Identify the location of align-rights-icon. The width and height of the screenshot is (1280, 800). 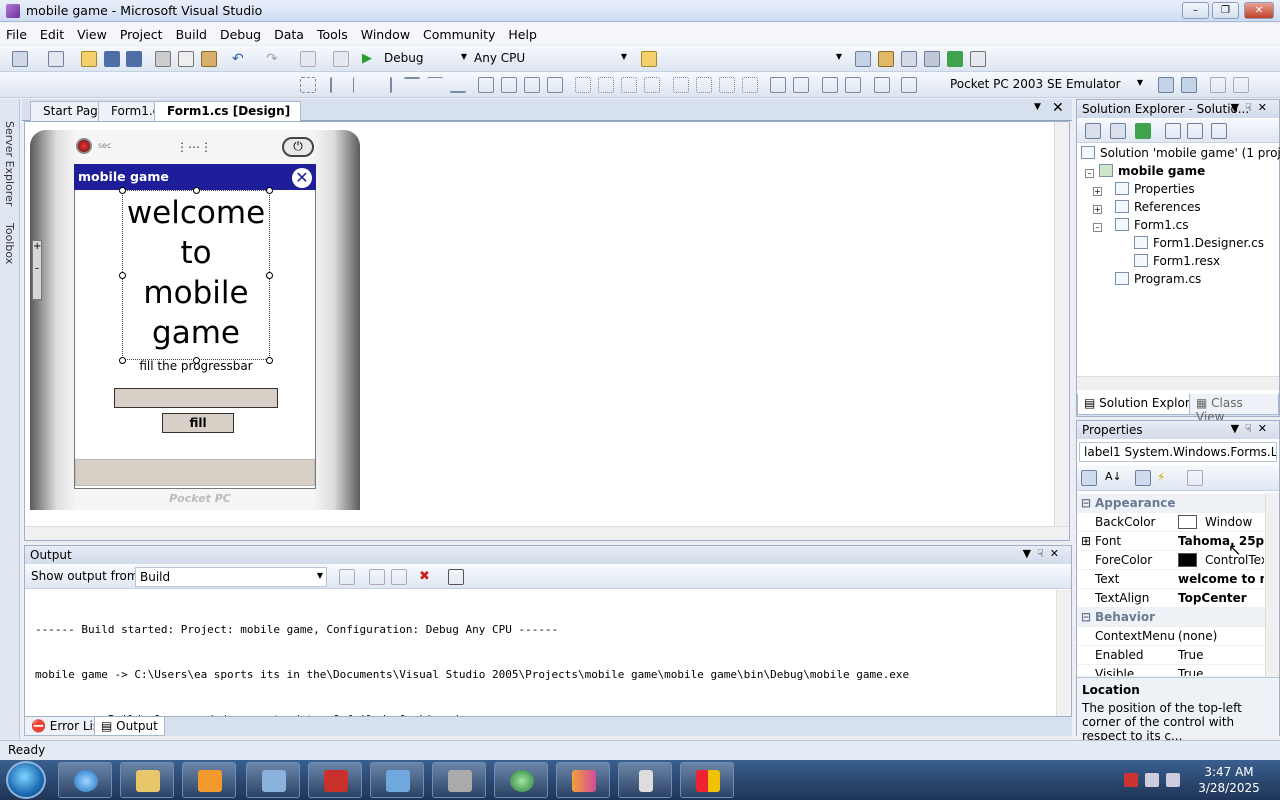
(384, 85).